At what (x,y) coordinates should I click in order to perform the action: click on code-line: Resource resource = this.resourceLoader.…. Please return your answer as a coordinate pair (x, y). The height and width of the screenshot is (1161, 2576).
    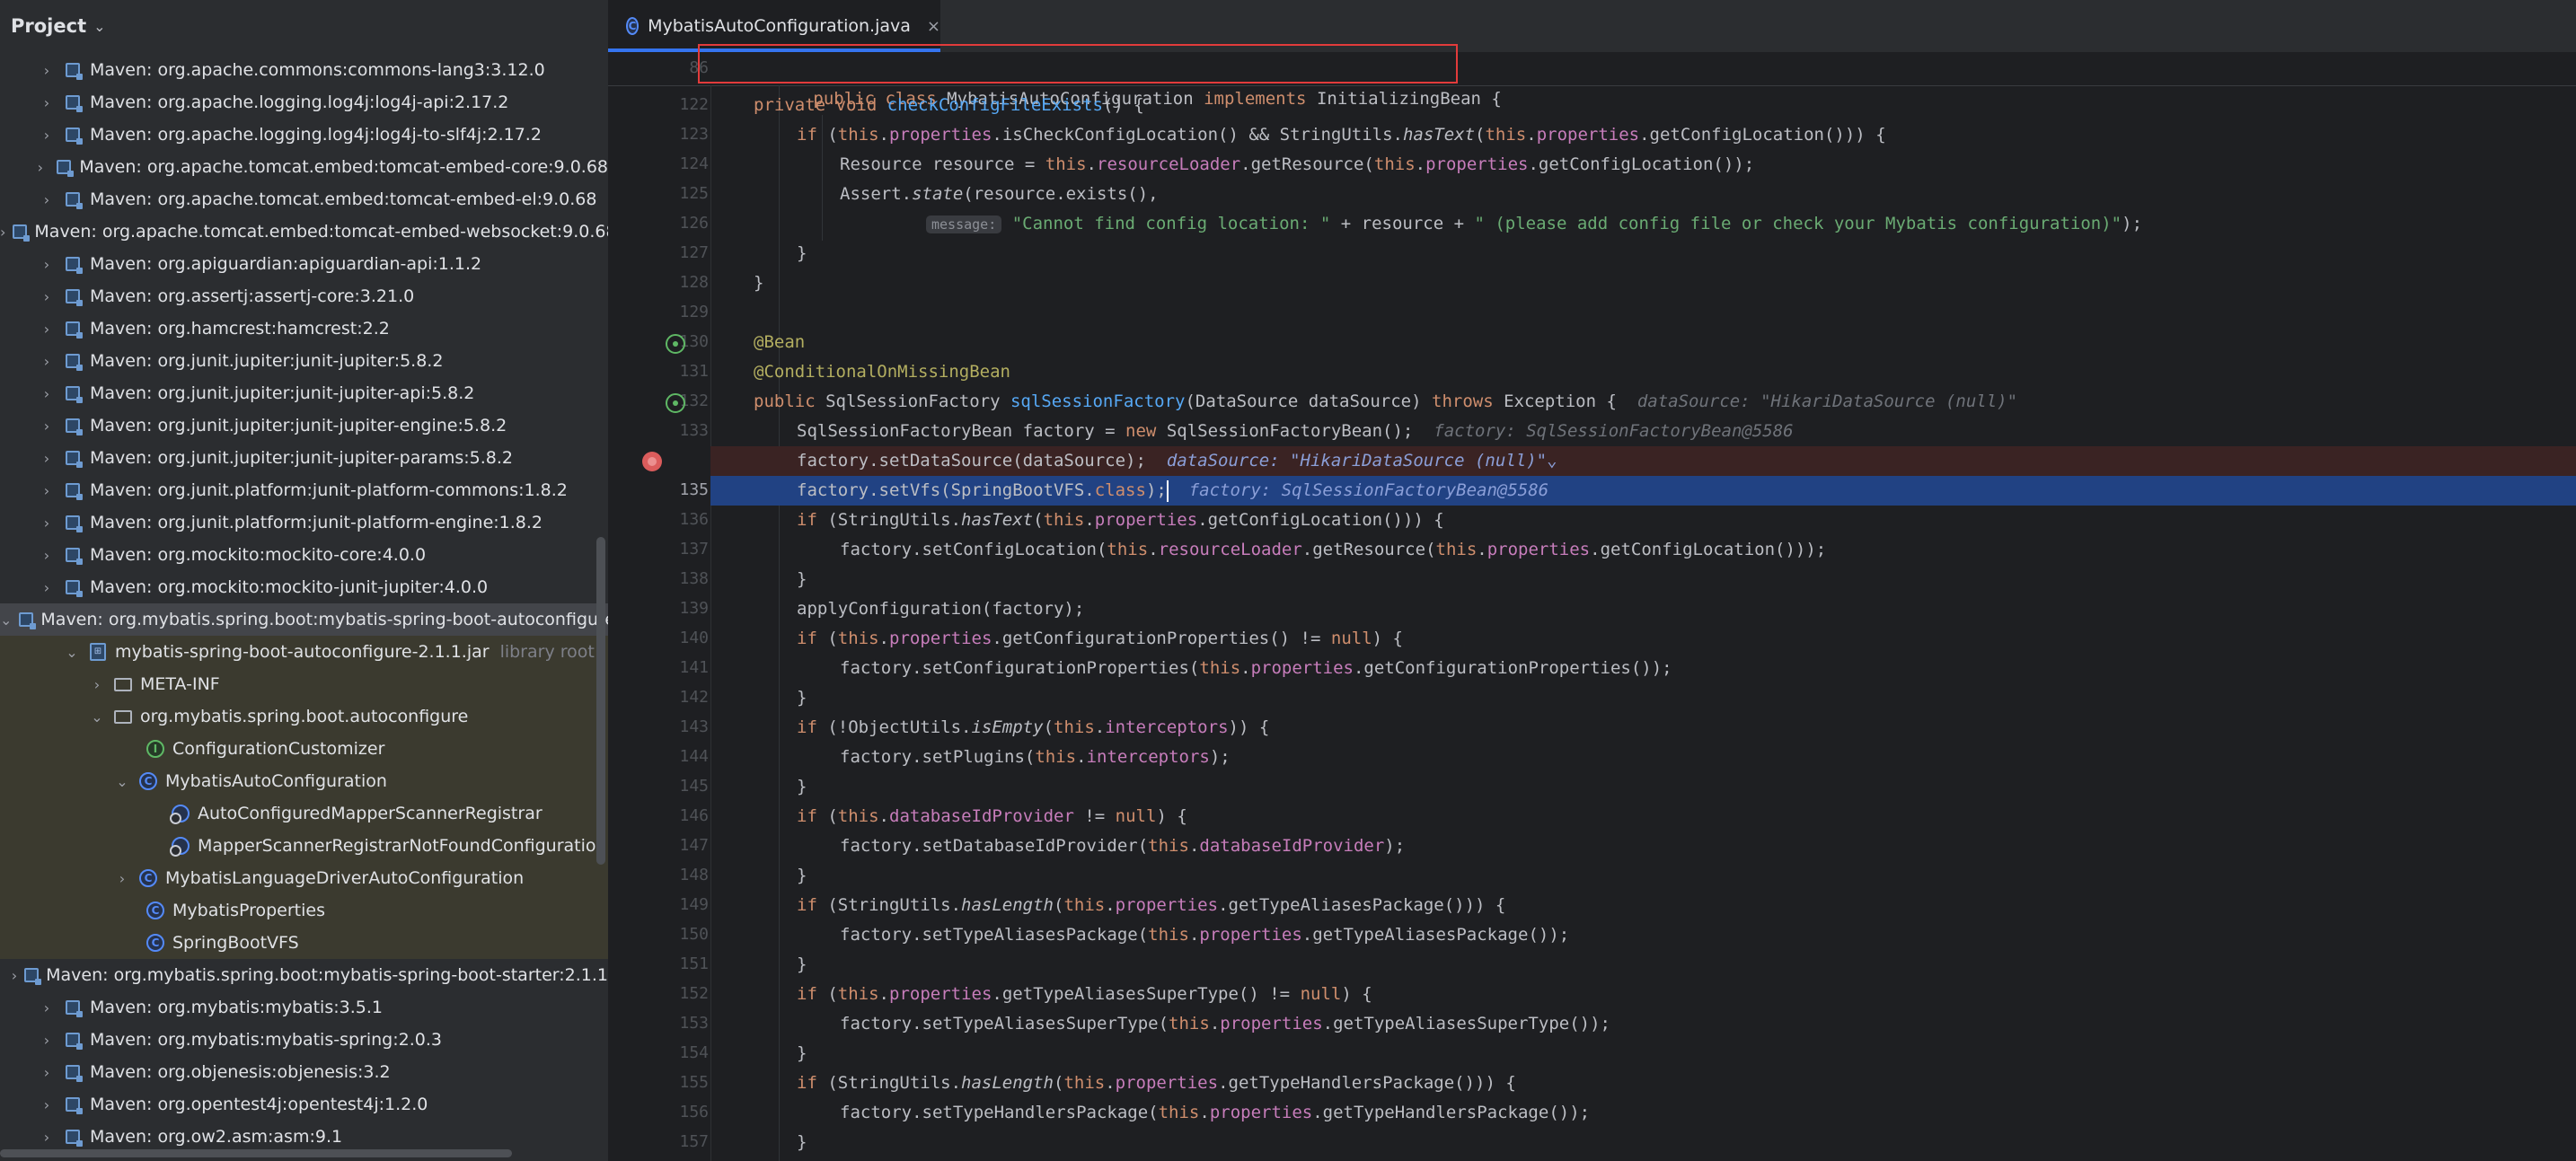
    Looking at the image, I should click on (1643, 165).